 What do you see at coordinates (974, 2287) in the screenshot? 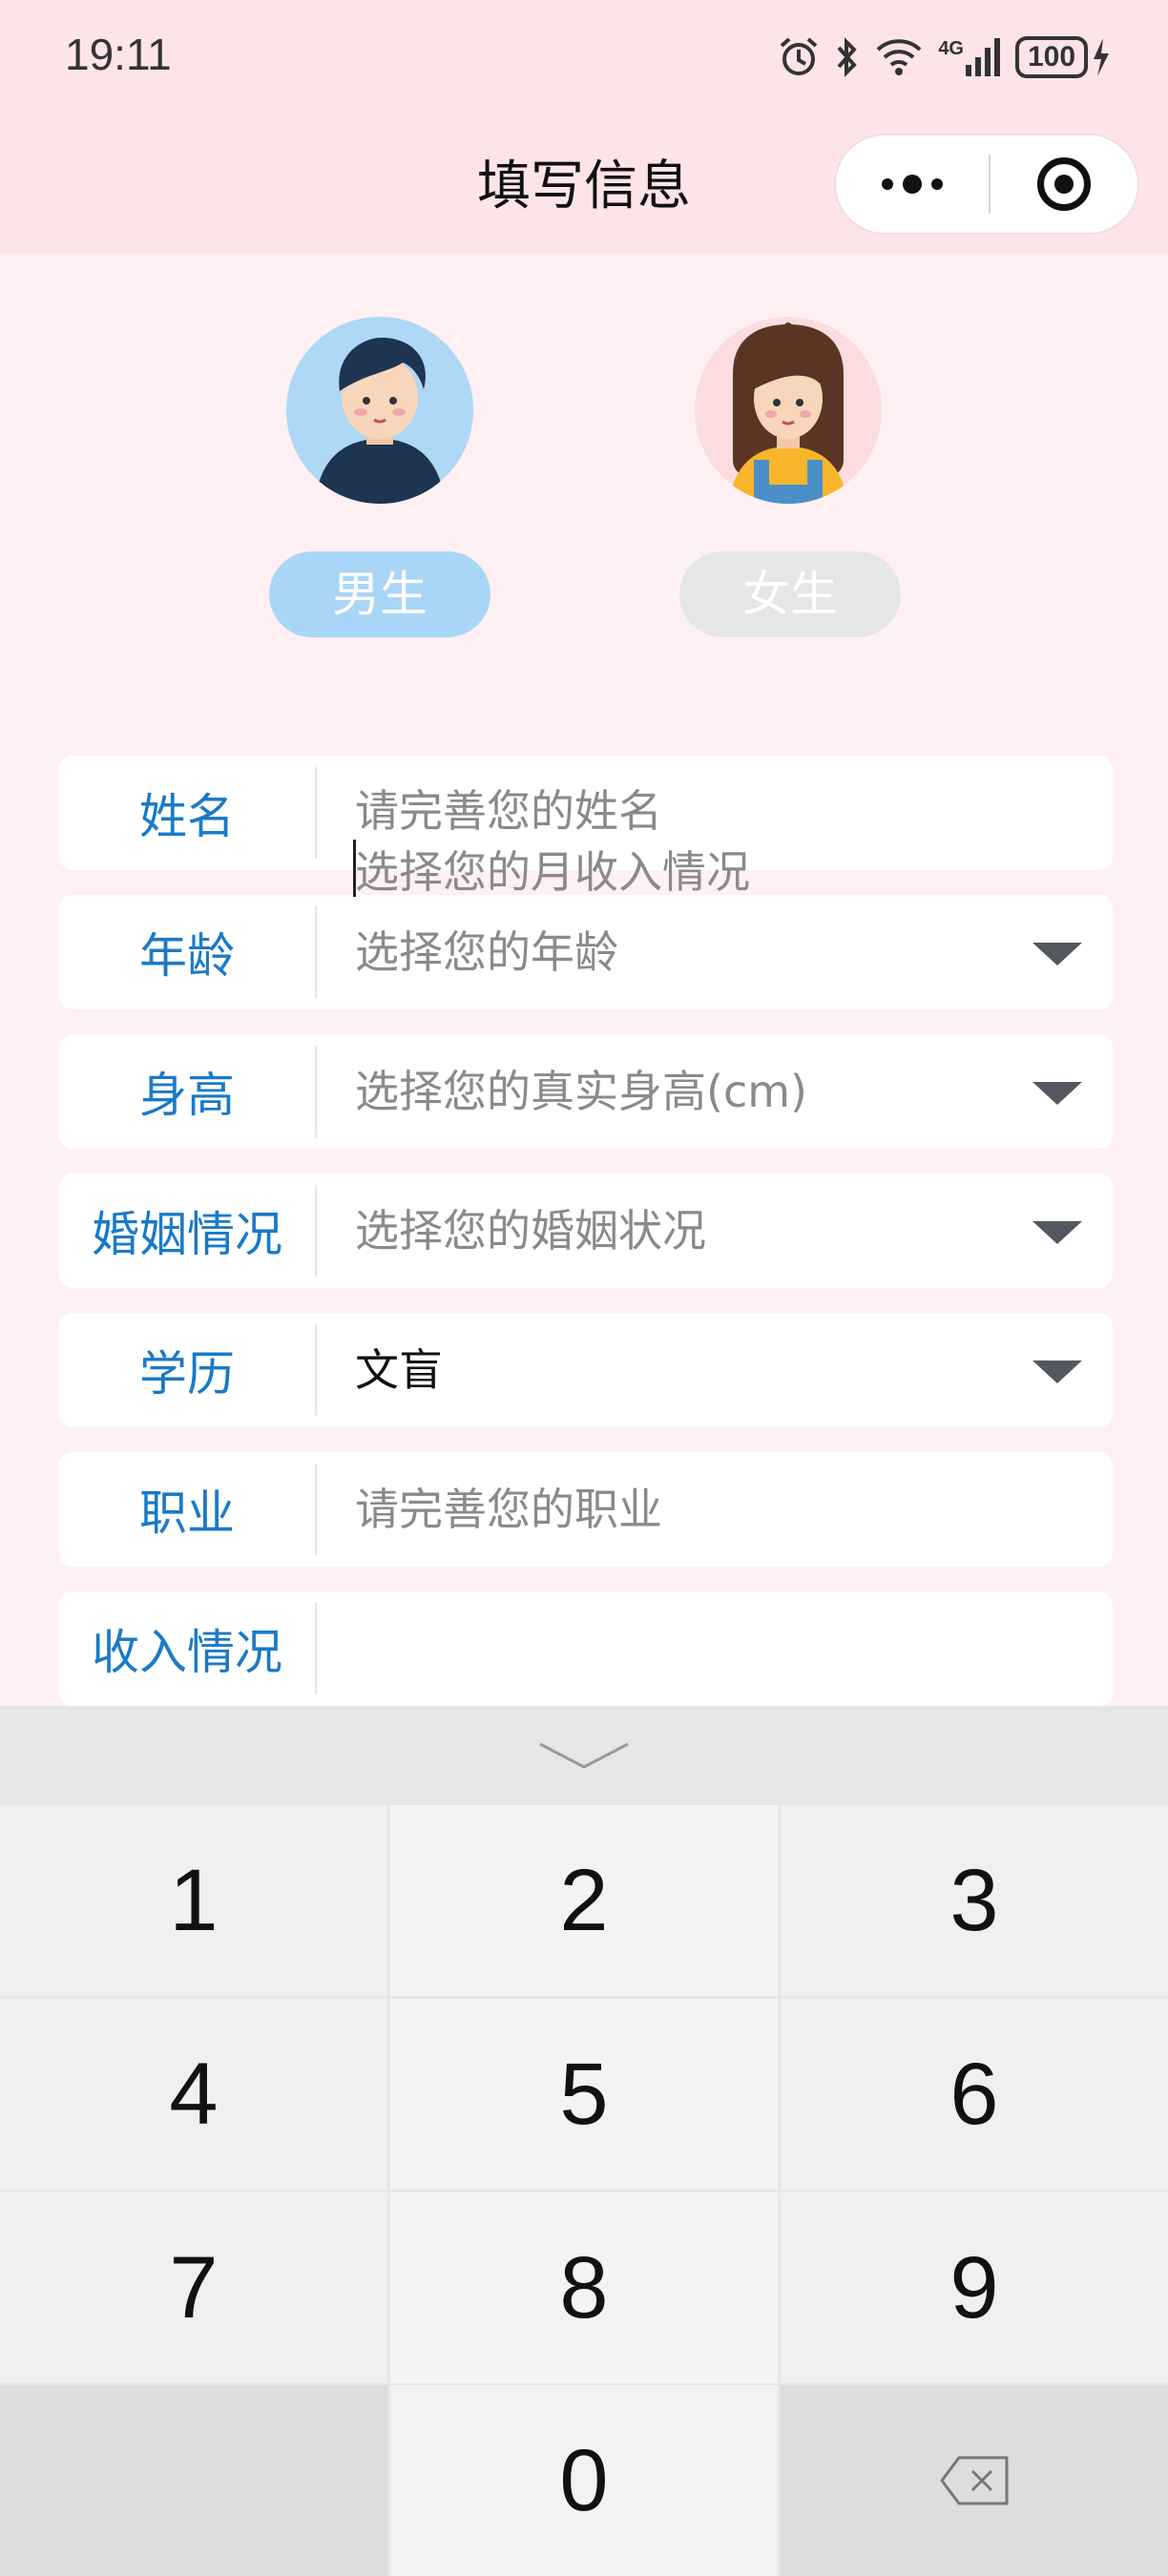
I see `key-9: 9` at bounding box center [974, 2287].